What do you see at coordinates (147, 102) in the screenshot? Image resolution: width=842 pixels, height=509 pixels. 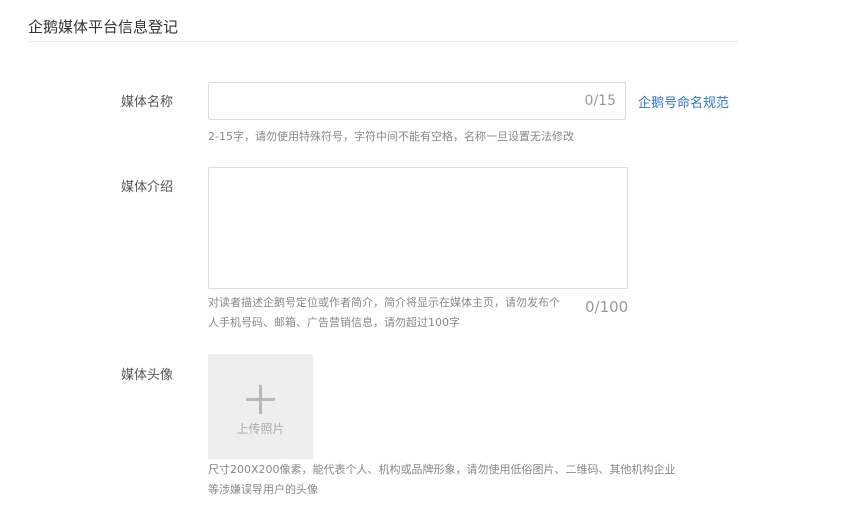 I see `media-name-label: 媒体名称` at bounding box center [147, 102].